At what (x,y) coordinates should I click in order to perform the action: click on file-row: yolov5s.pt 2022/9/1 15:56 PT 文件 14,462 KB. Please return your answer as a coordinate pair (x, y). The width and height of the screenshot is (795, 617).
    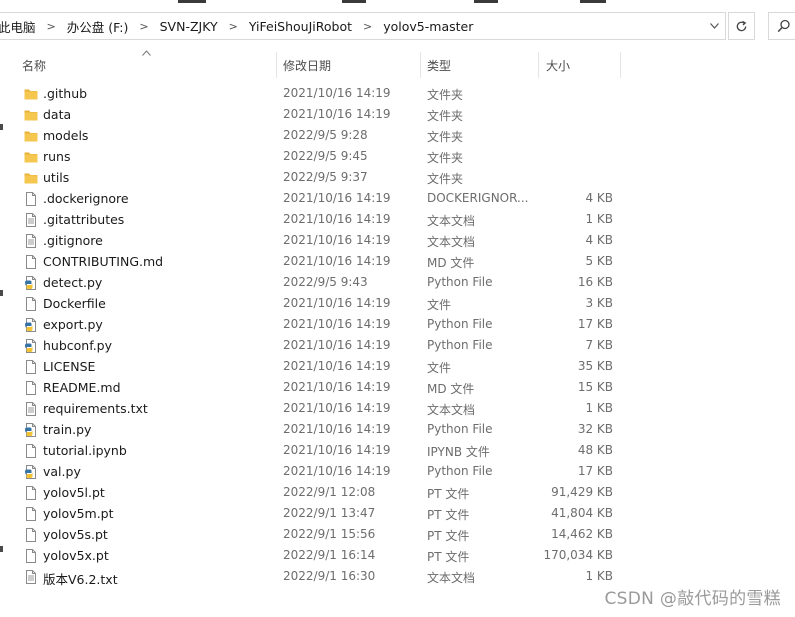
    Looking at the image, I should click on (320, 535).